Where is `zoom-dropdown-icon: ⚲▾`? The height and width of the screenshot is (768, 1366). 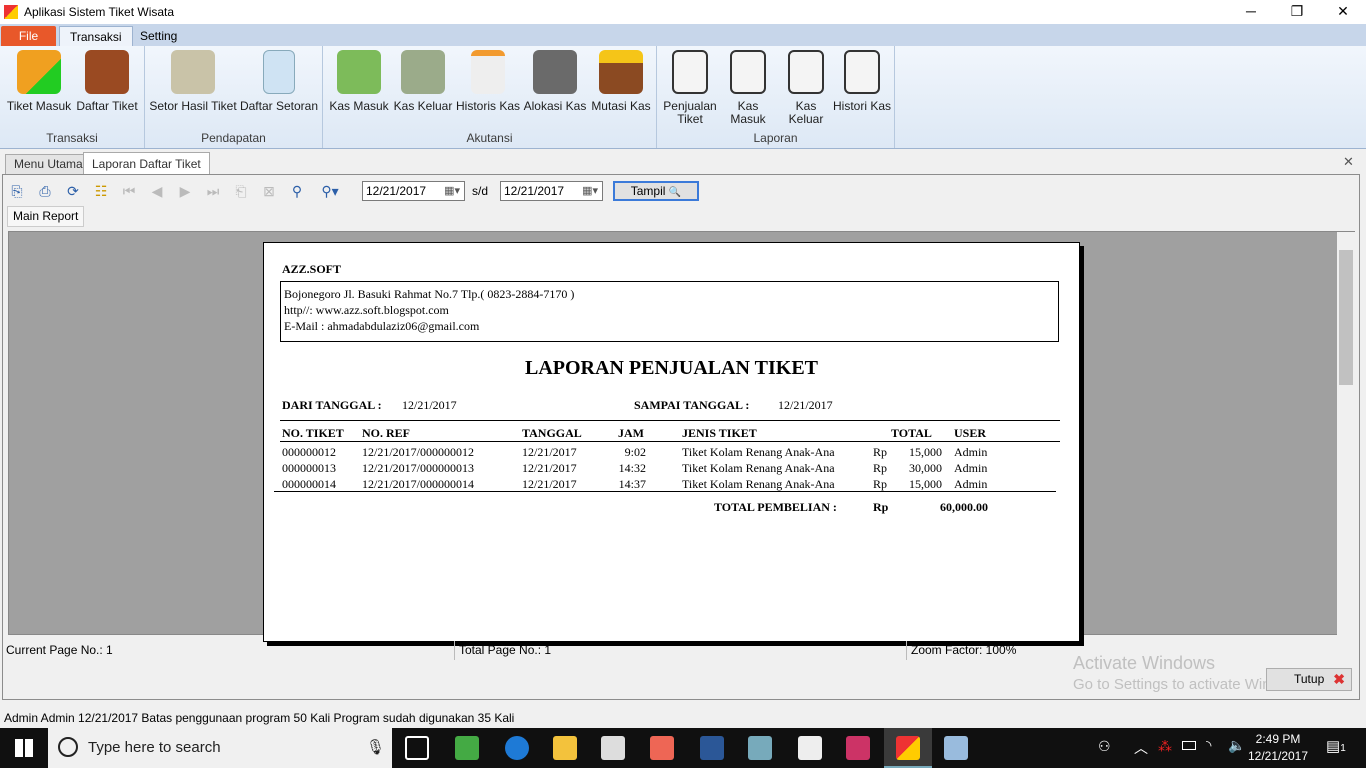
zoom-dropdown-icon: ⚲▾ is located at coordinates (330, 191).